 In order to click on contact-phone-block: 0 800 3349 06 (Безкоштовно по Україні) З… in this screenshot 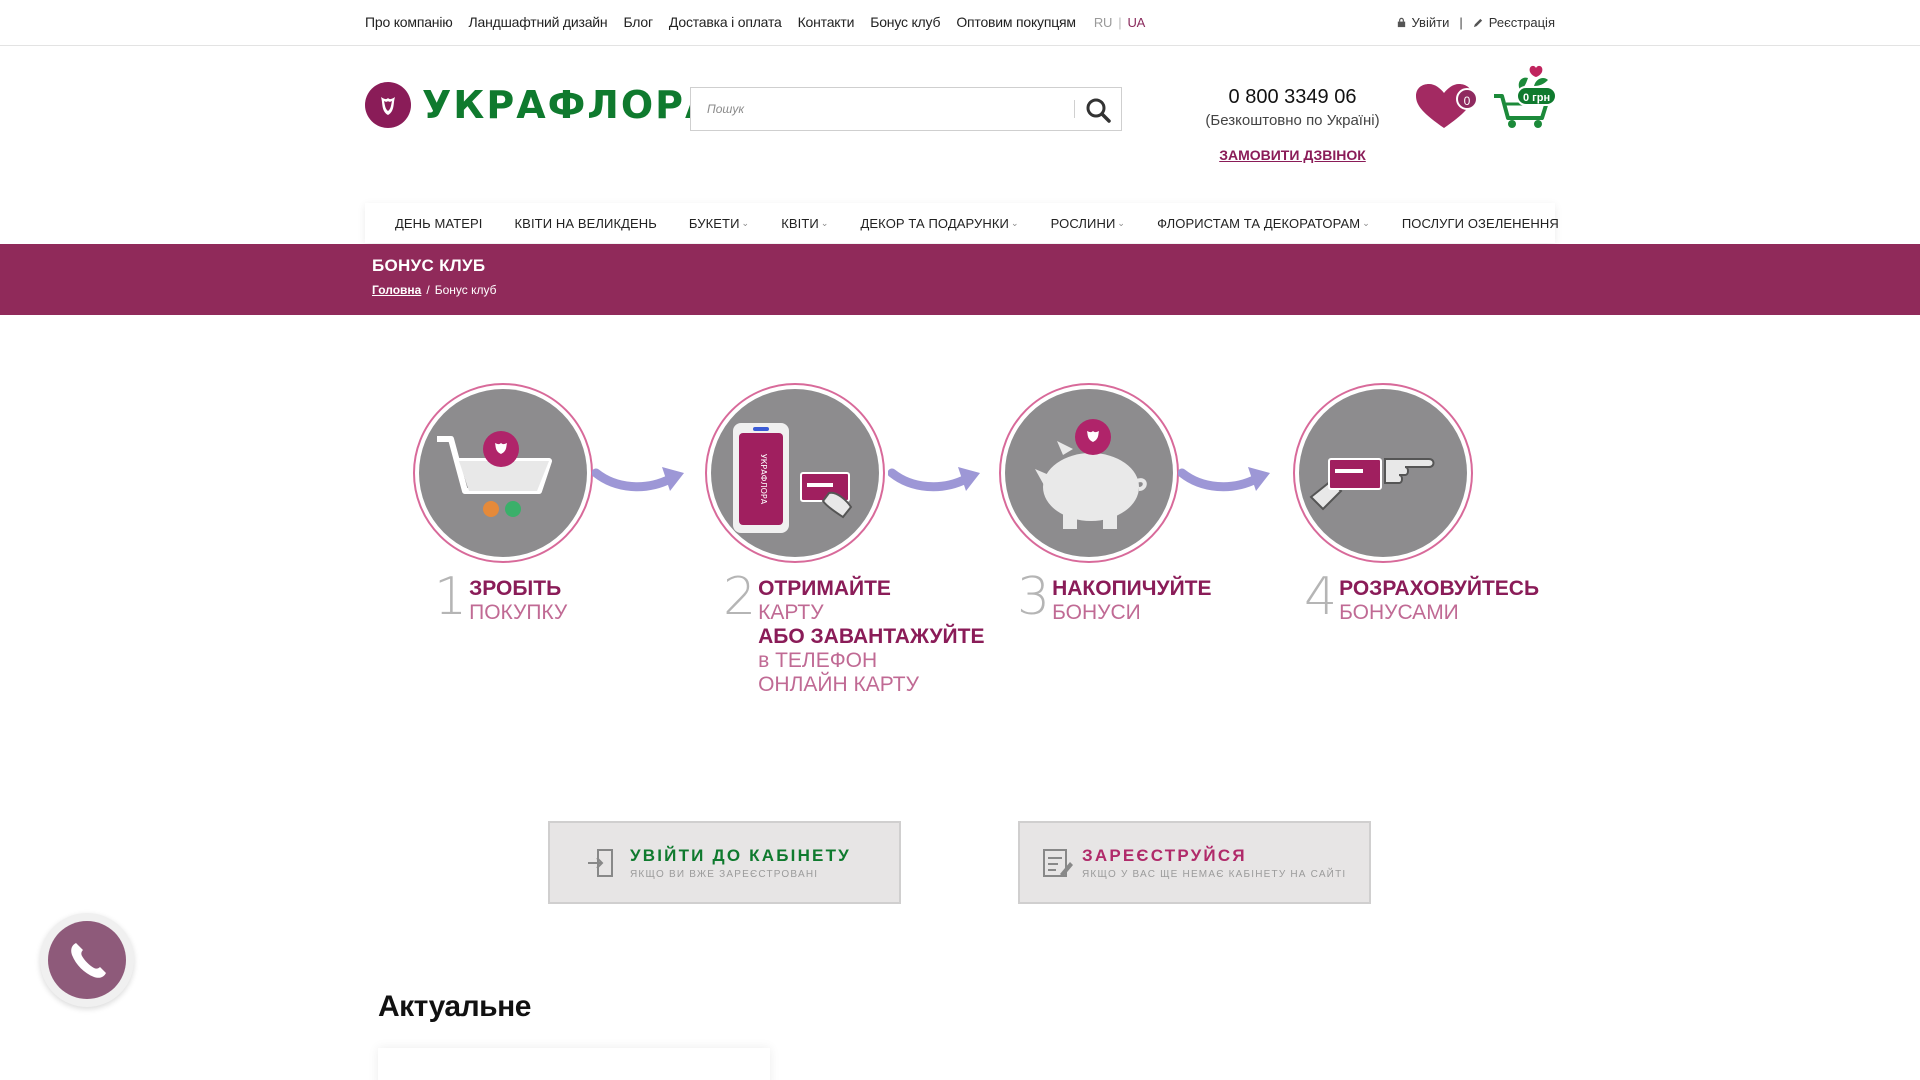, I will do `click(1292, 125)`.